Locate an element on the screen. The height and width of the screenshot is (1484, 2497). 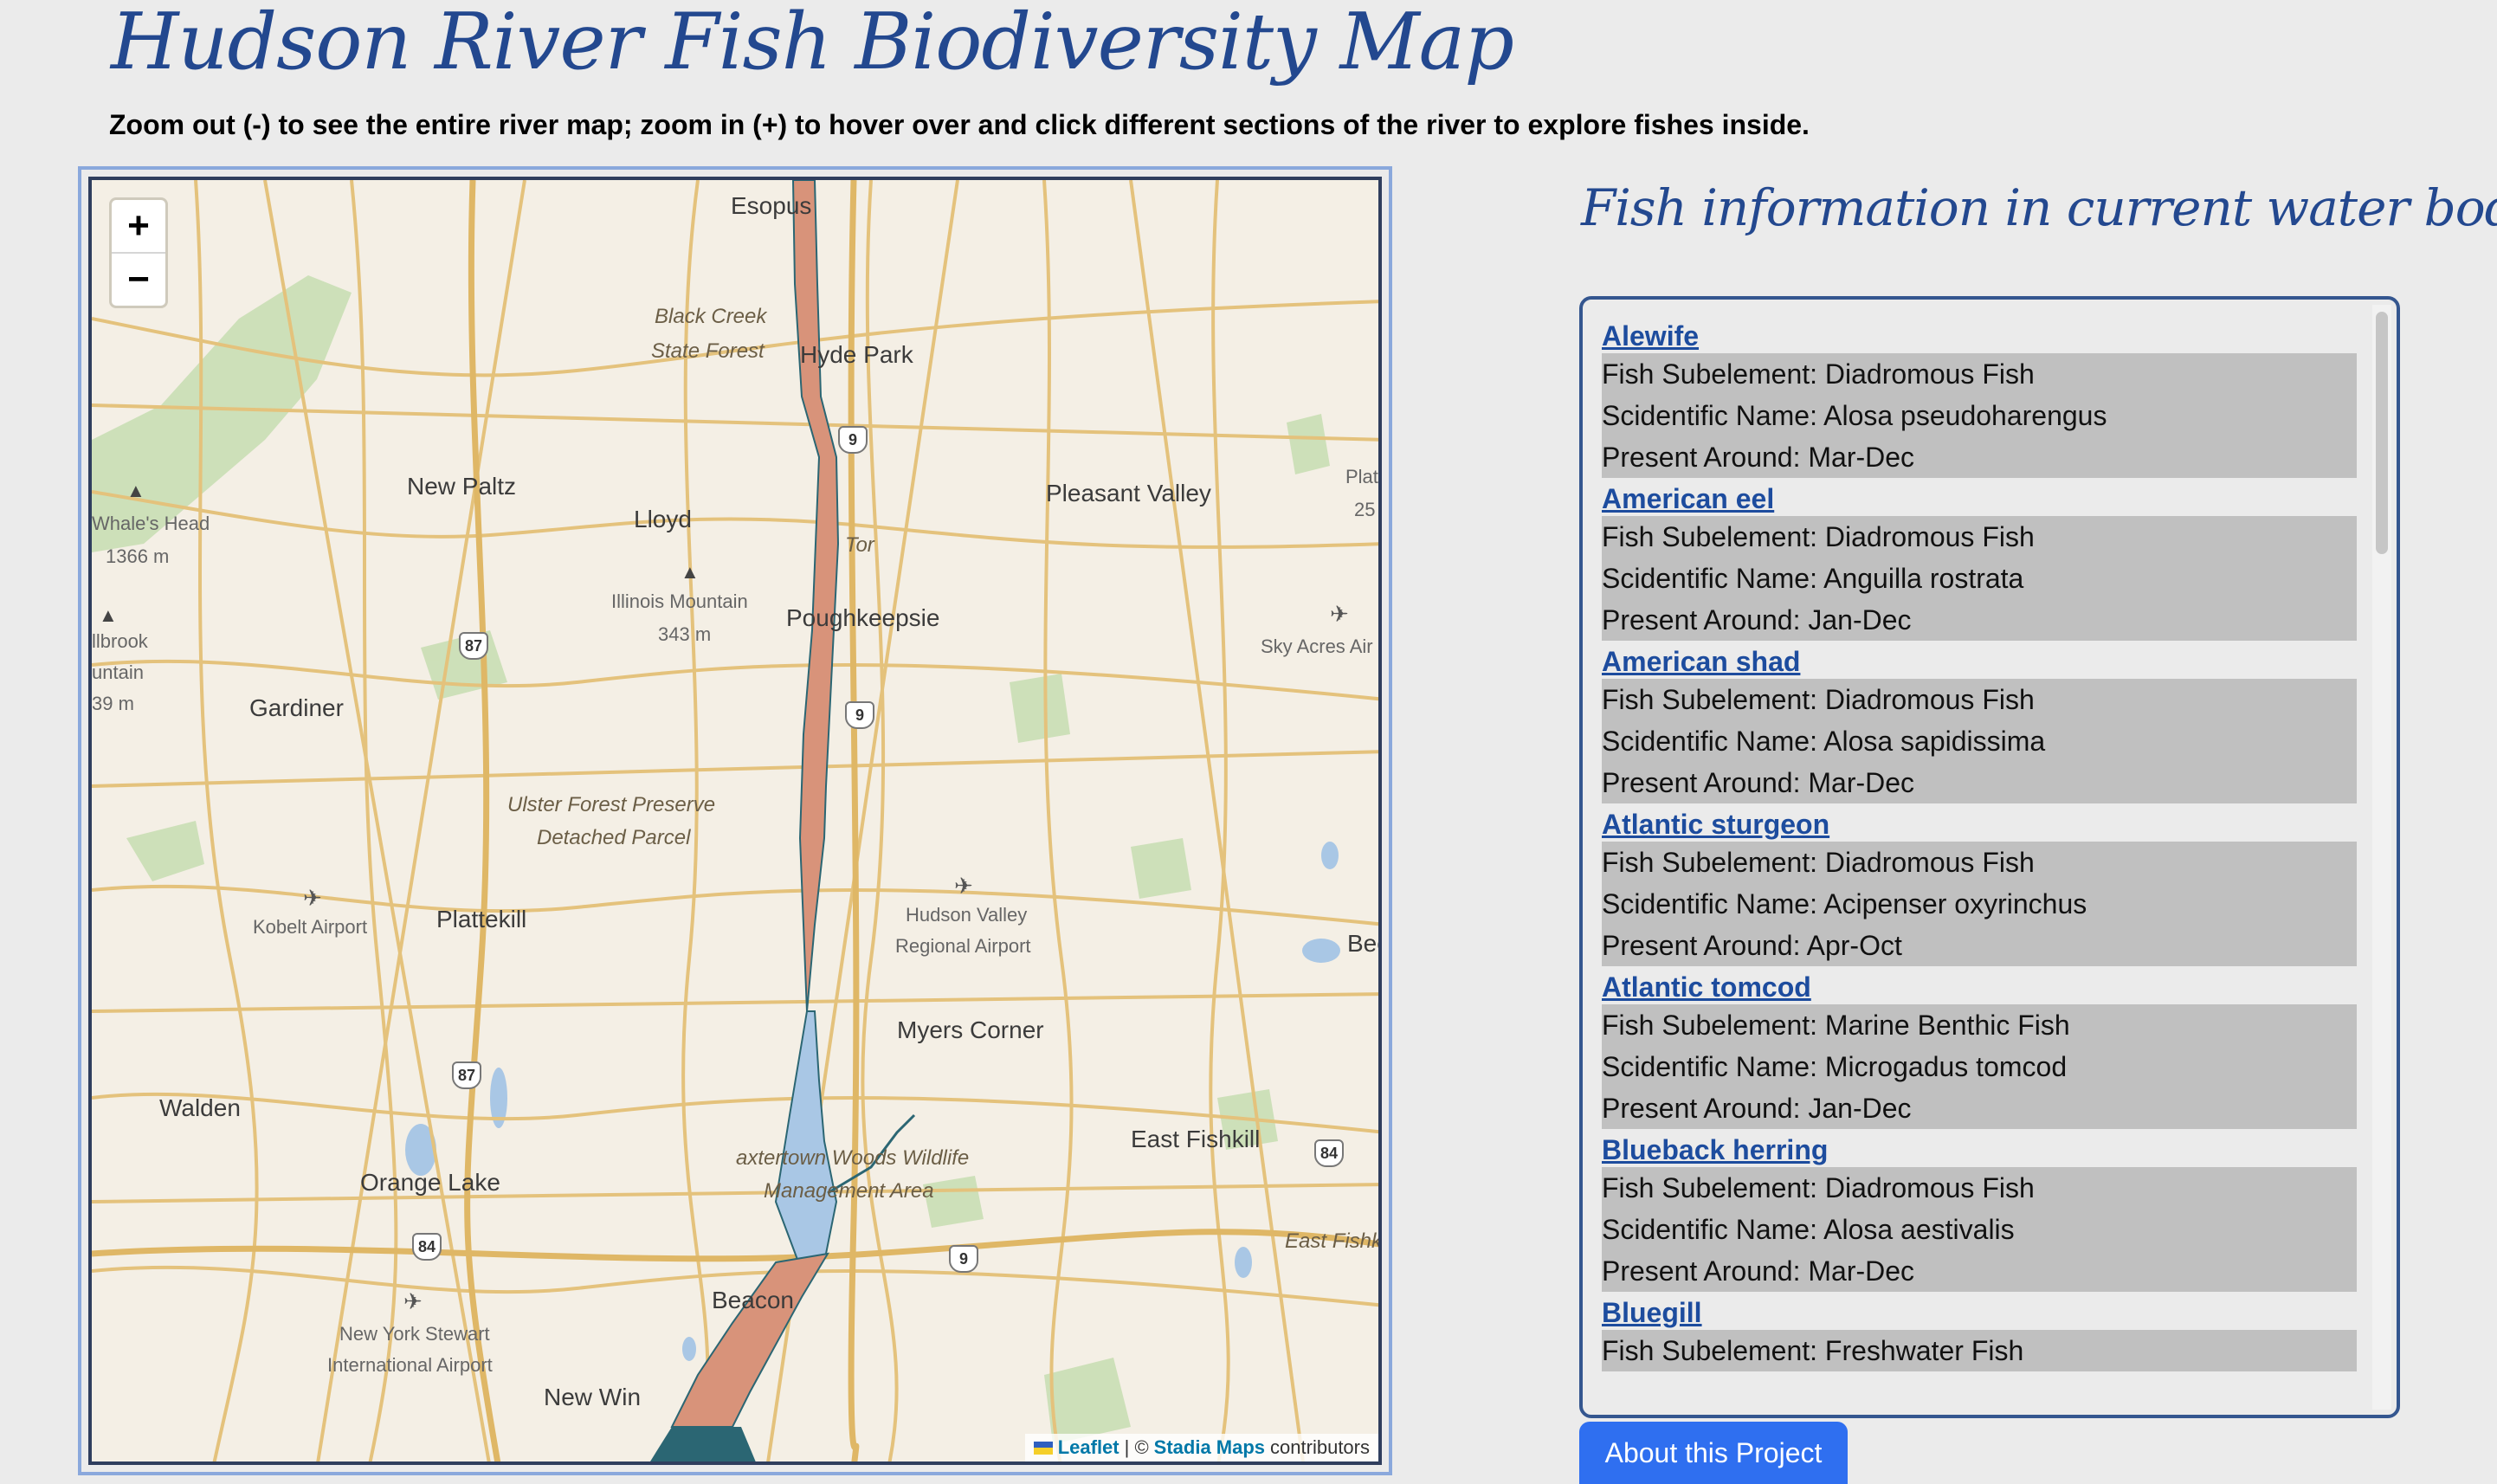
map-attribution: Leaflet | © Stadia Maps contributors is located at coordinates (1201, 1447).